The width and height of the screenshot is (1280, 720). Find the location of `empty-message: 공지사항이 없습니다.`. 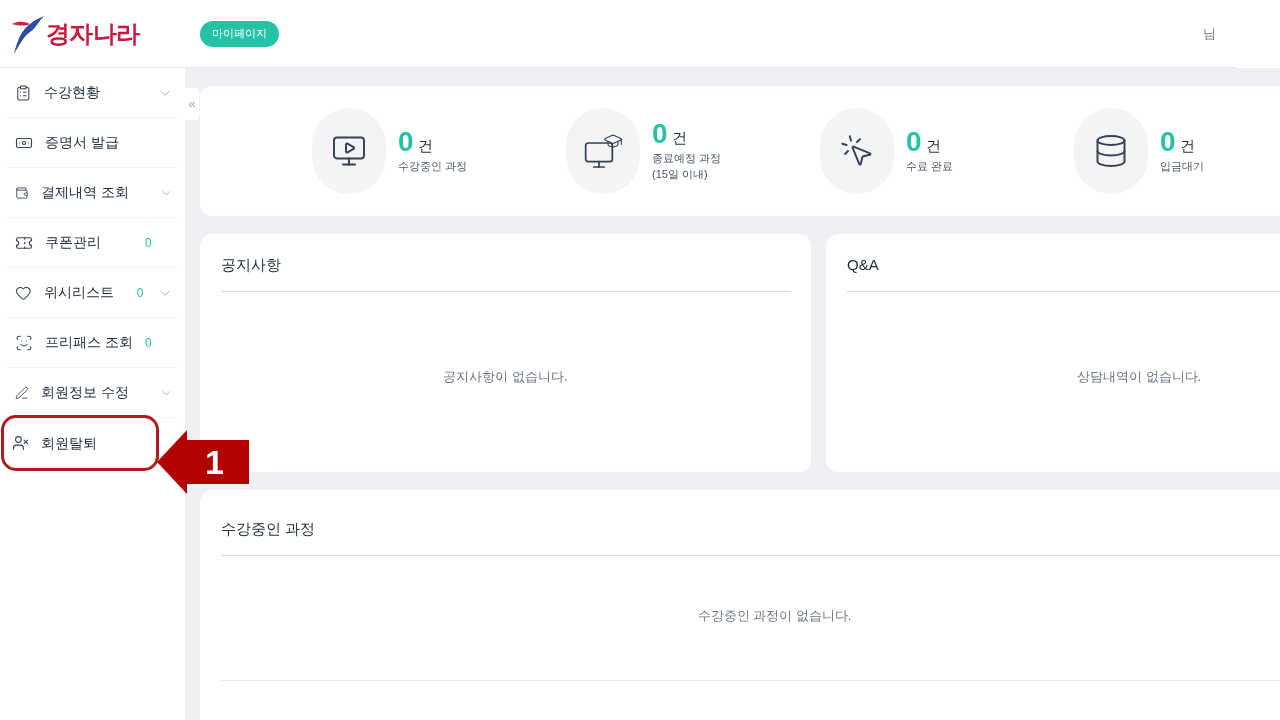

empty-message: 공지사항이 없습니다. is located at coordinates (505, 376).